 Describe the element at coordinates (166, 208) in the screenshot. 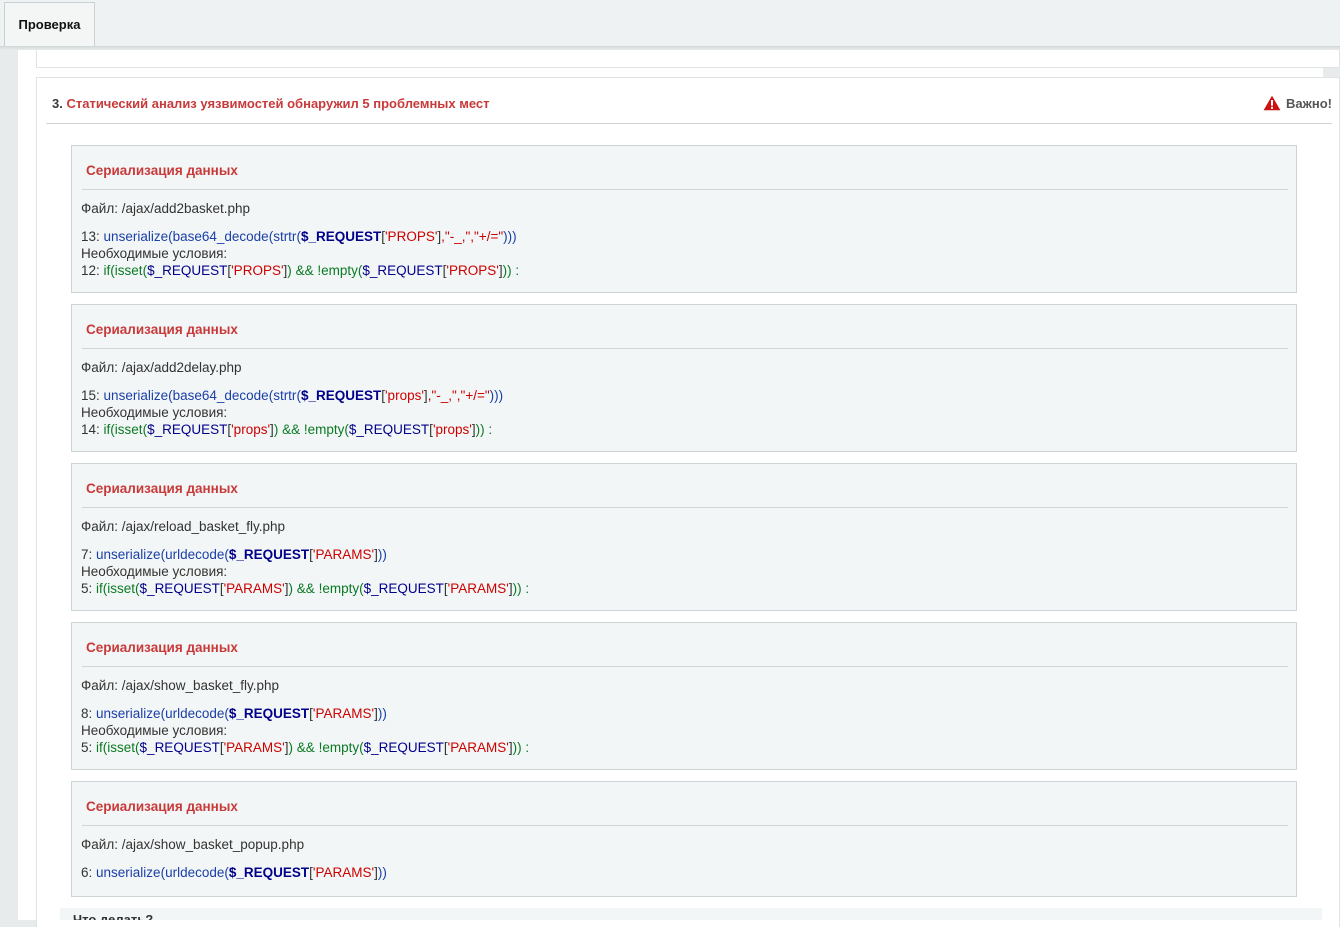

I see `finding-file: Файл: /ajax/add2basket.php` at that location.